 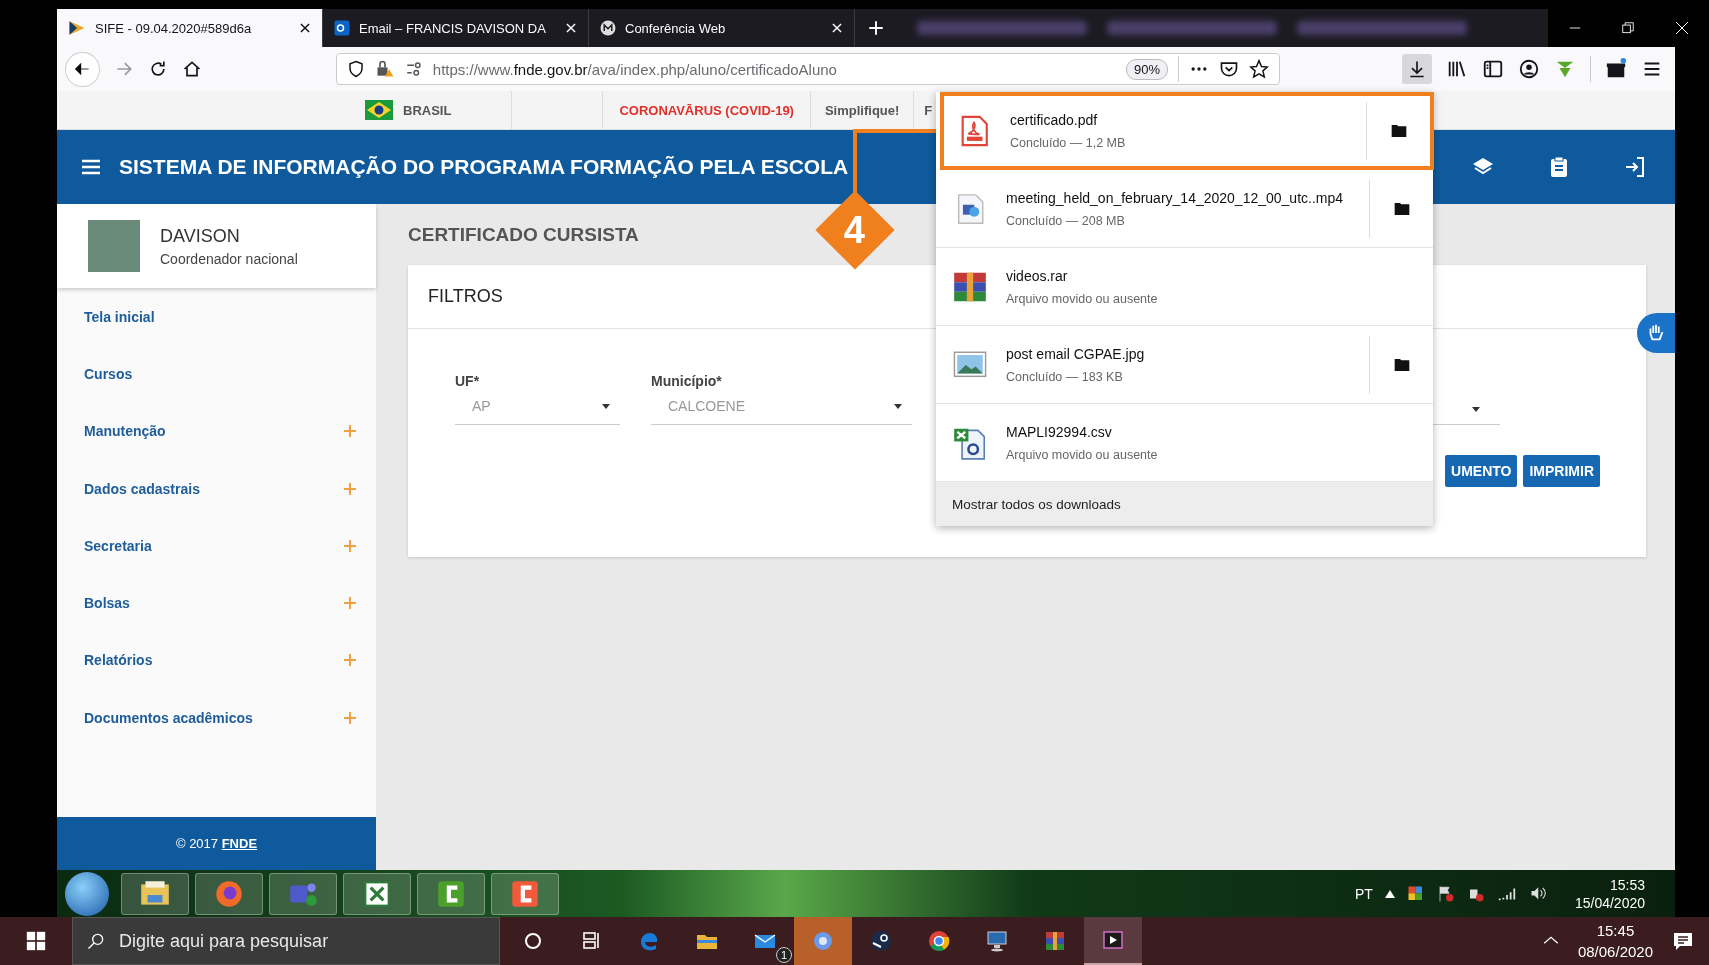 I want to click on logout-icon, so click(x=1635, y=167).